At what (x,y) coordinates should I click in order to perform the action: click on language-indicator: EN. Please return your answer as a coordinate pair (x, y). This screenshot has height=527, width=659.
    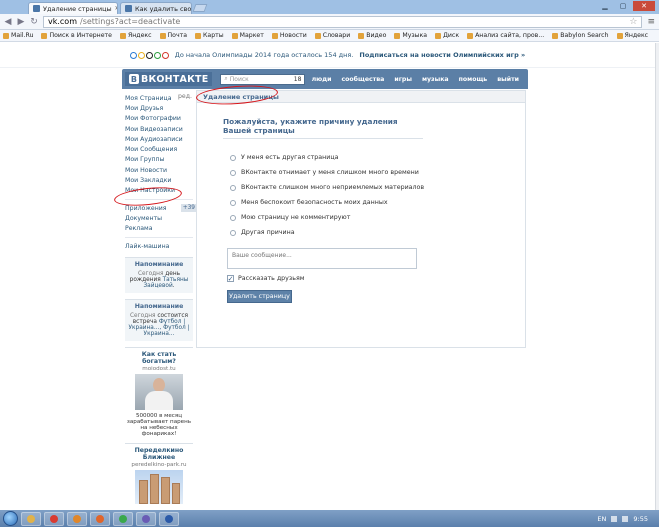
    Looking at the image, I should click on (601, 519).